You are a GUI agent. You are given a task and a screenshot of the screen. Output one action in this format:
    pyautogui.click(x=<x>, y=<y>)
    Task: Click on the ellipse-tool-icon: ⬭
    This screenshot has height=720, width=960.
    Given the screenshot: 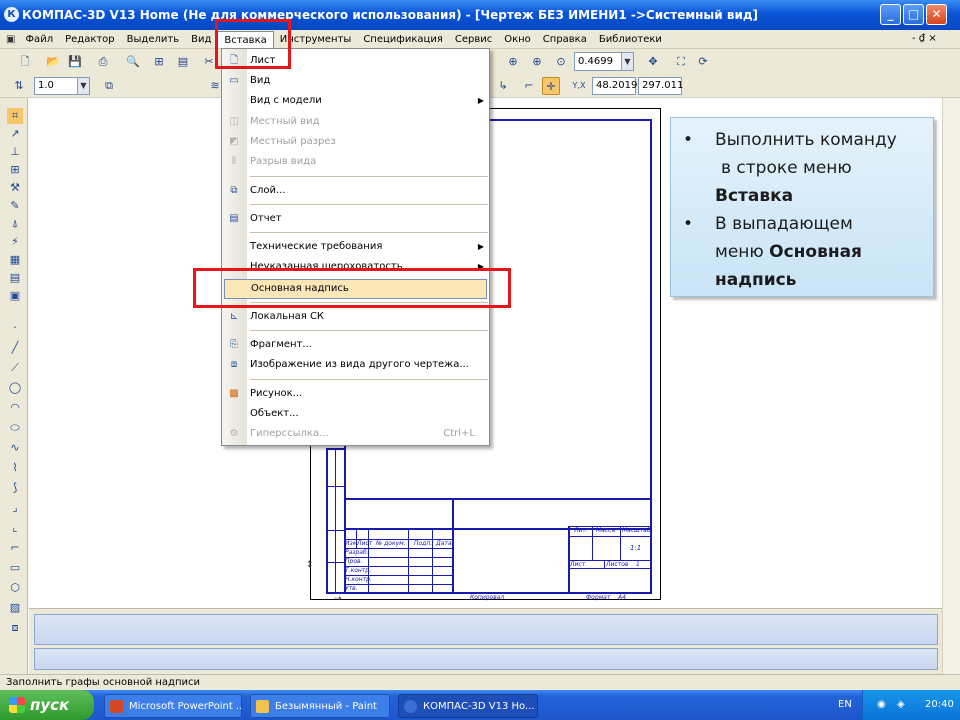 What is the action you would take?
    pyautogui.click(x=15, y=428)
    